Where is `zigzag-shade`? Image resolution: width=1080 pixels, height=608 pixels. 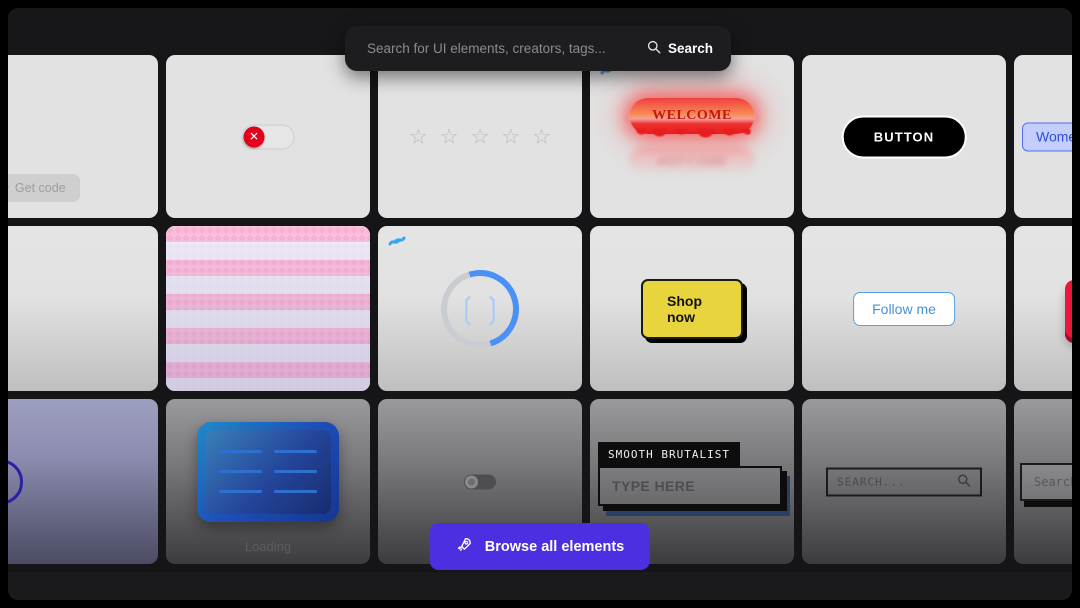
zigzag-shade is located at coordinates (268, 308).